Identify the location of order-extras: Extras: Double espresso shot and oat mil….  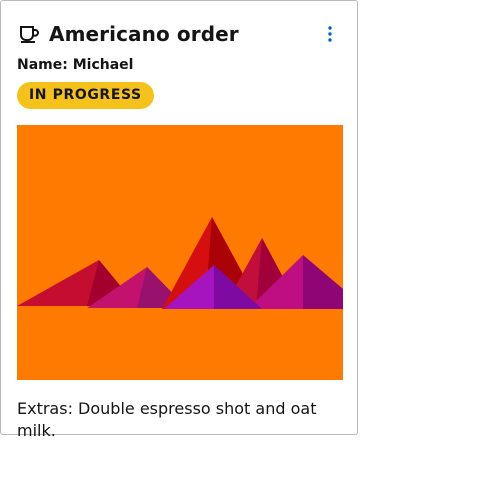
(167, 419).